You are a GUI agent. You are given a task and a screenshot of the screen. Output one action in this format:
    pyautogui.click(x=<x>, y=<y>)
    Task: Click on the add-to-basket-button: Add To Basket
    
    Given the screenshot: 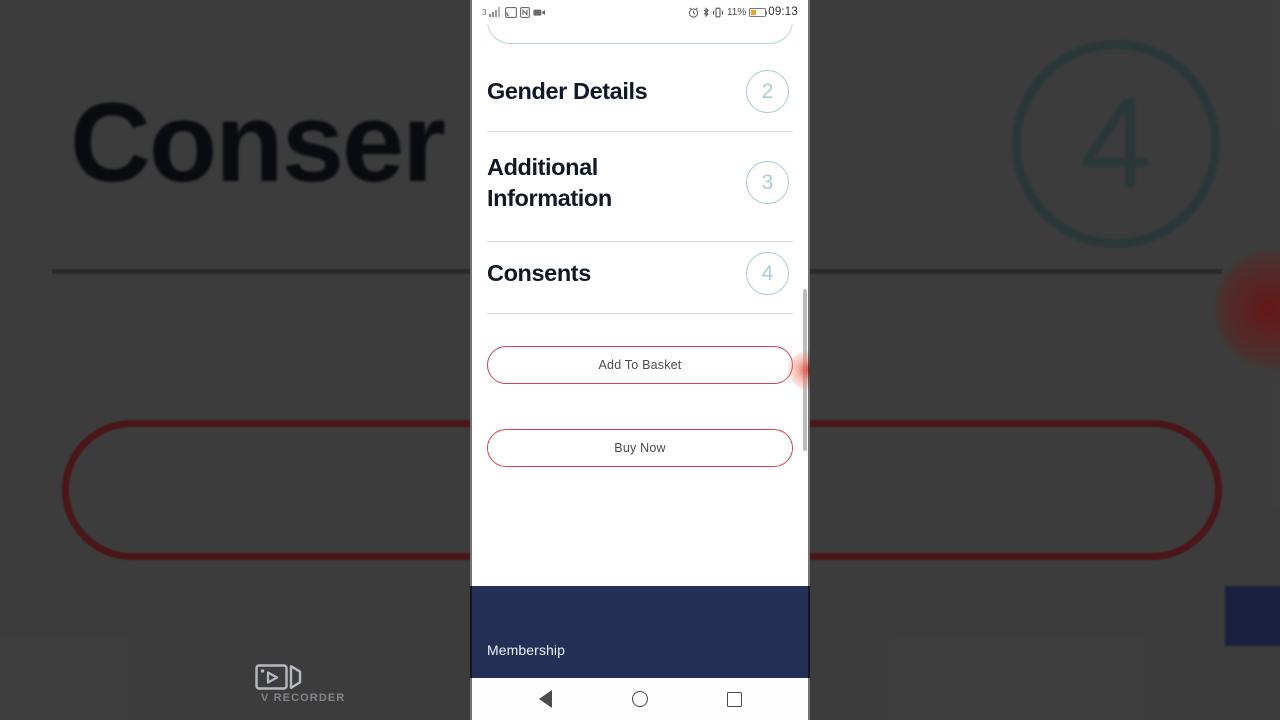 What is the action you would take?
    pyautogui.click(x=640, y=365)
    